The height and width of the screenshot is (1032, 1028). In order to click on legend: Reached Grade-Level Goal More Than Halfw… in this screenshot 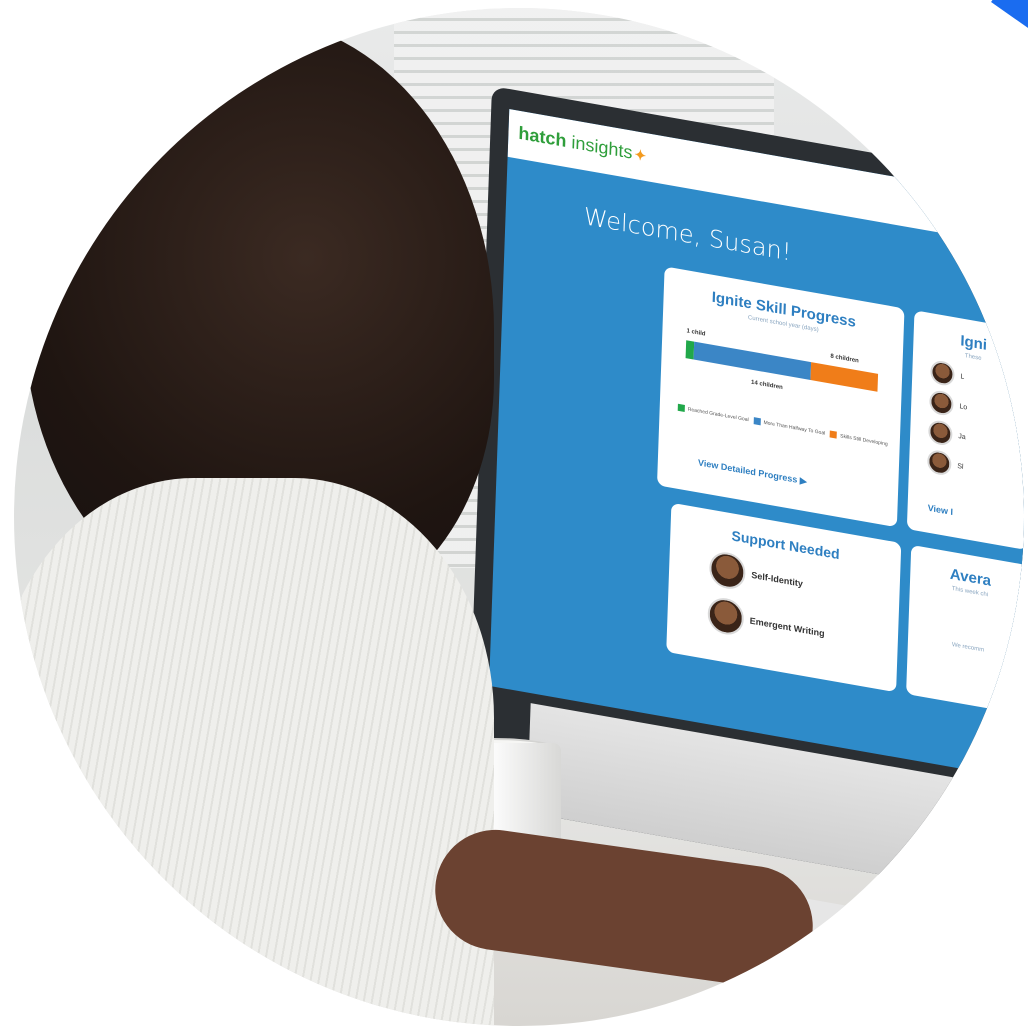, I will do `click(782, 425)`.